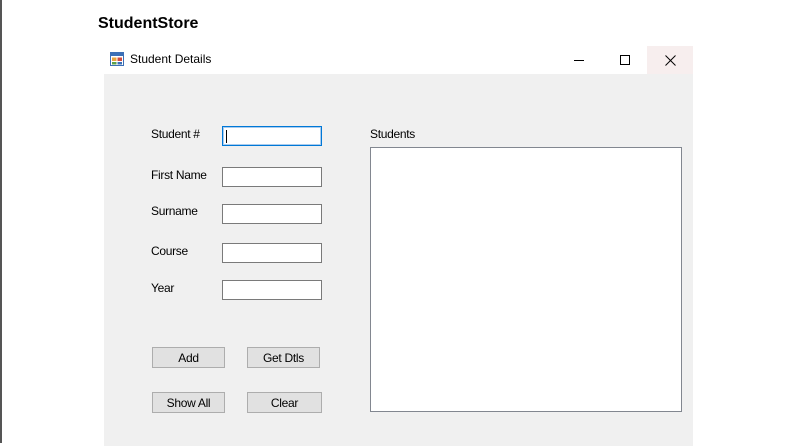 This screenshot has height=446, width=788. What do you see at coordinates (272, 136) in the screenshot?
I see `student-number-input` at bounding box center [272, 136].